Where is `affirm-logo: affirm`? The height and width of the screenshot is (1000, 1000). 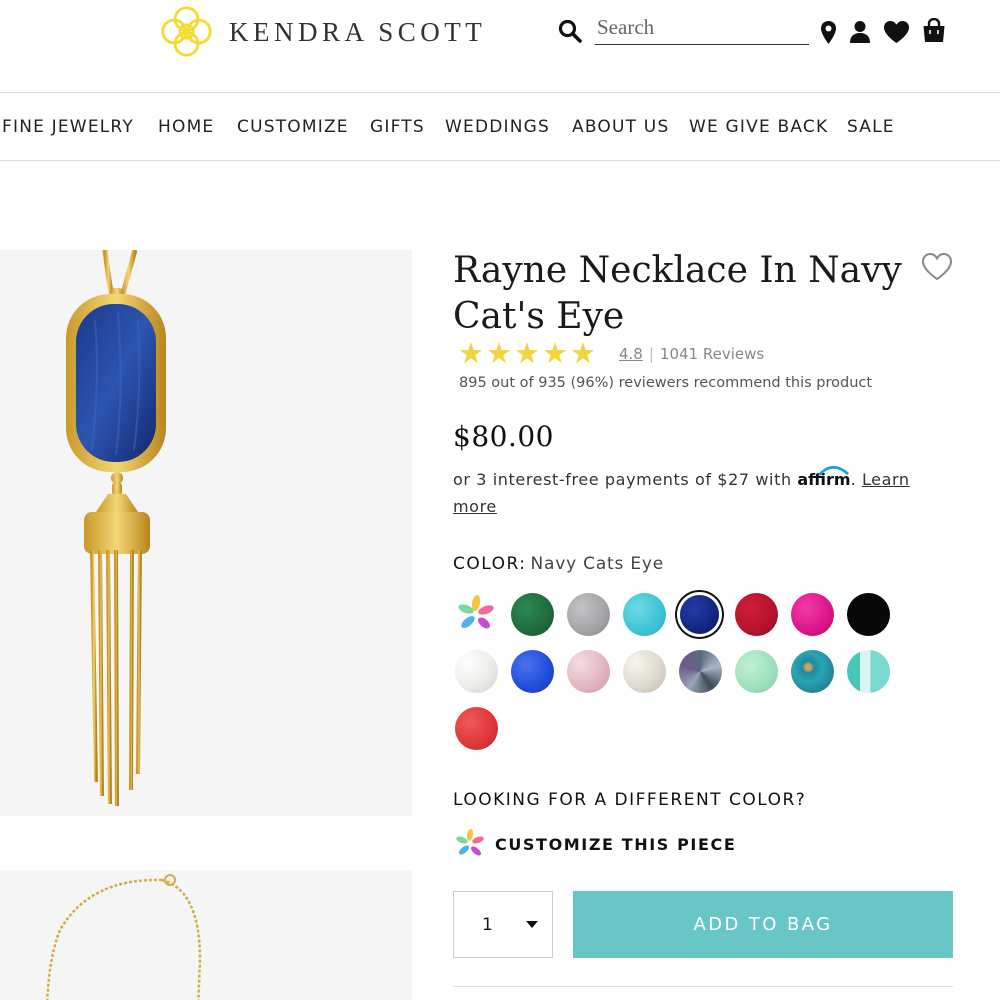
affirm-logo: affirm is located at coordinates (824, 477).